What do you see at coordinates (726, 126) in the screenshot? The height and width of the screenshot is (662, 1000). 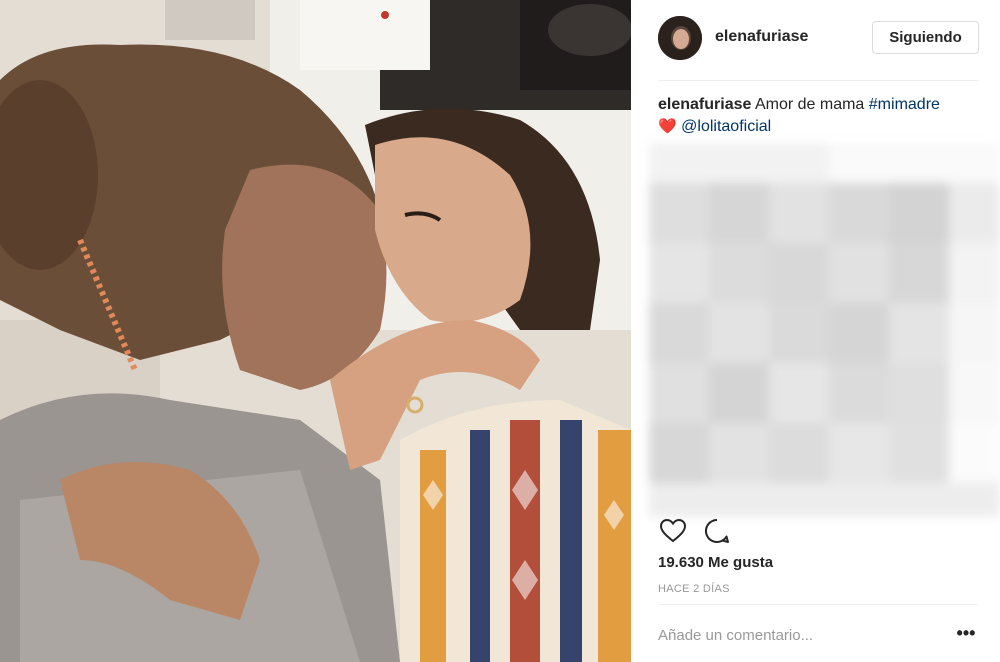 I see `caption-mention: @lolitaoficial` at bounding box center [726, 126].